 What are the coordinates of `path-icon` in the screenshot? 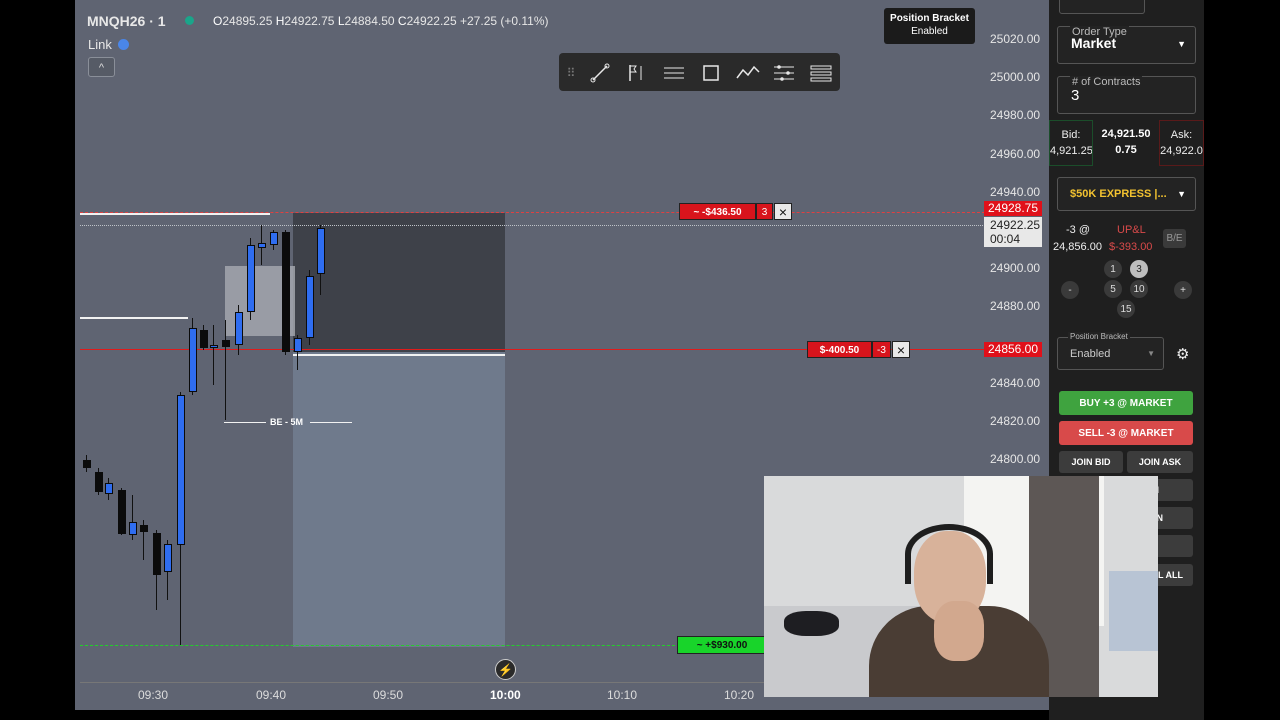 It's located at (748, 73).